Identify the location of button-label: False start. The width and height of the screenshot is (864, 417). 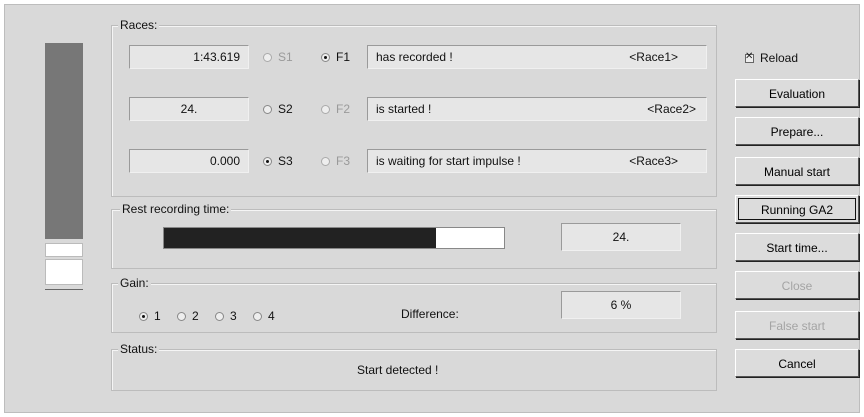
(796, 326).